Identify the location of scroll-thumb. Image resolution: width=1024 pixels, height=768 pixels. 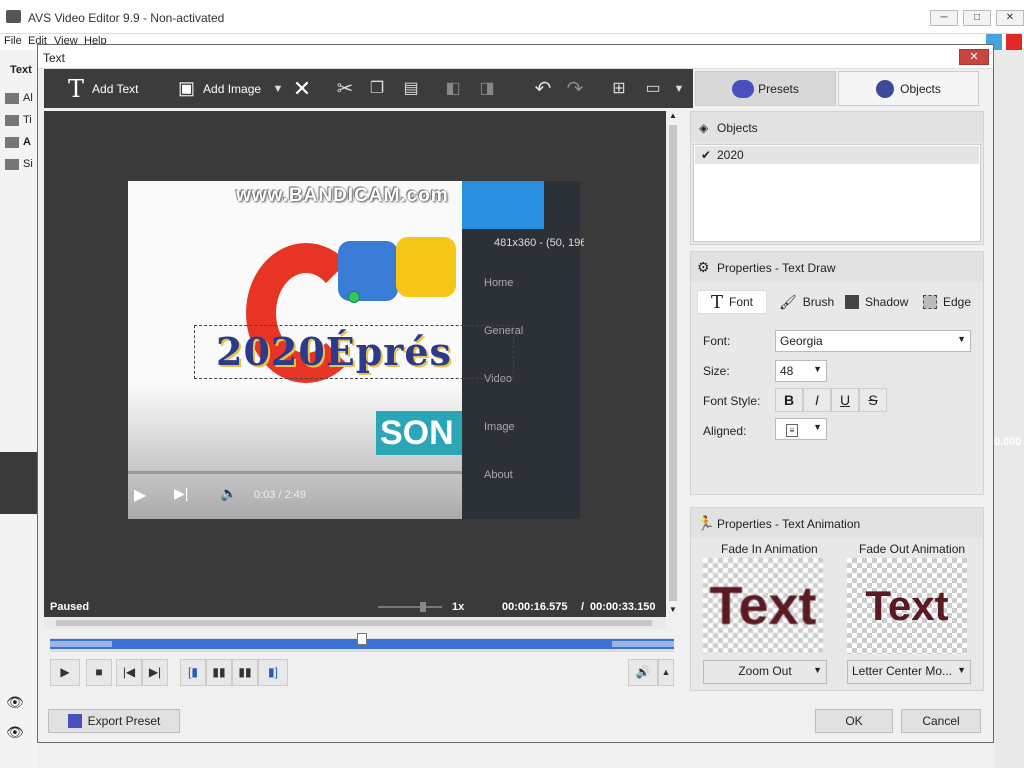
(673, 363).